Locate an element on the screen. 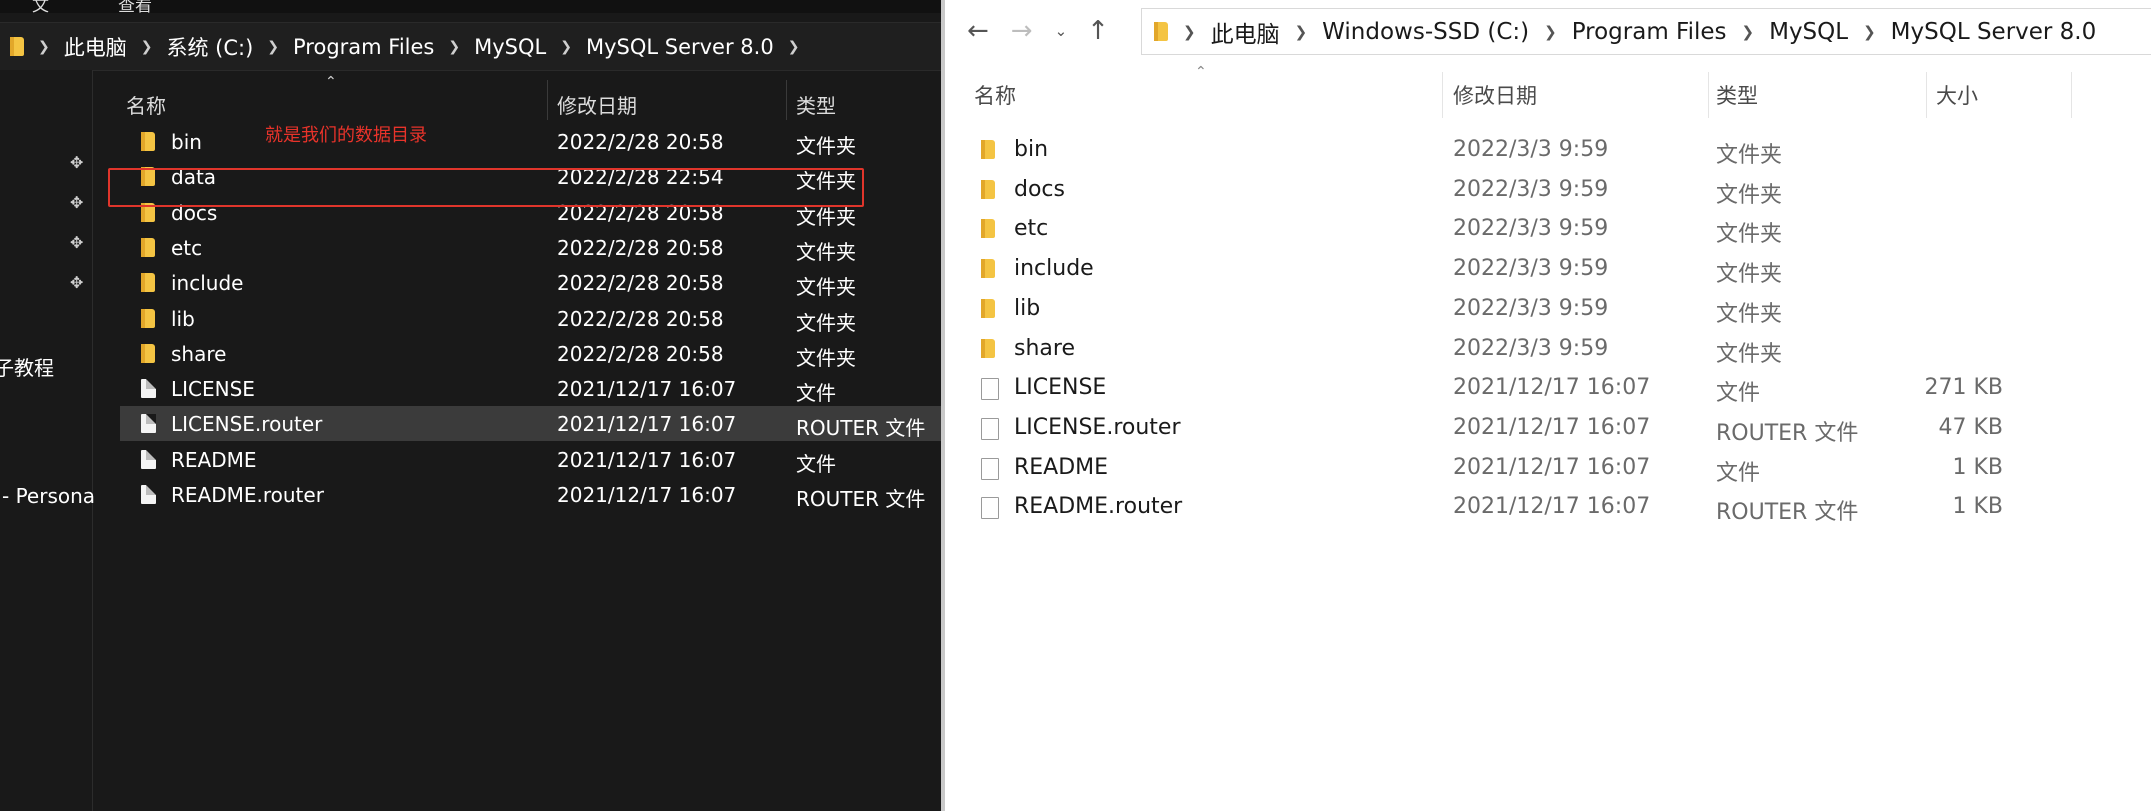 The width and height of the screenshot is (2151, 811). chevron-down-icon: ⌄ is located at coordinates (1061, 31).